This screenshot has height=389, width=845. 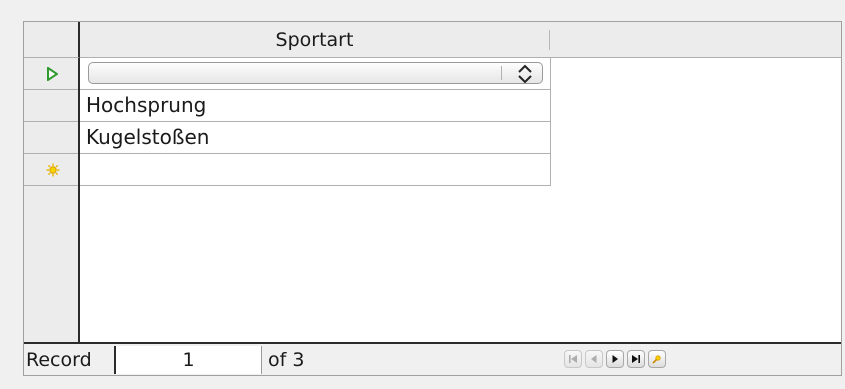 I want to click on column-header-row: Sportart, so click(x=460, y=40).